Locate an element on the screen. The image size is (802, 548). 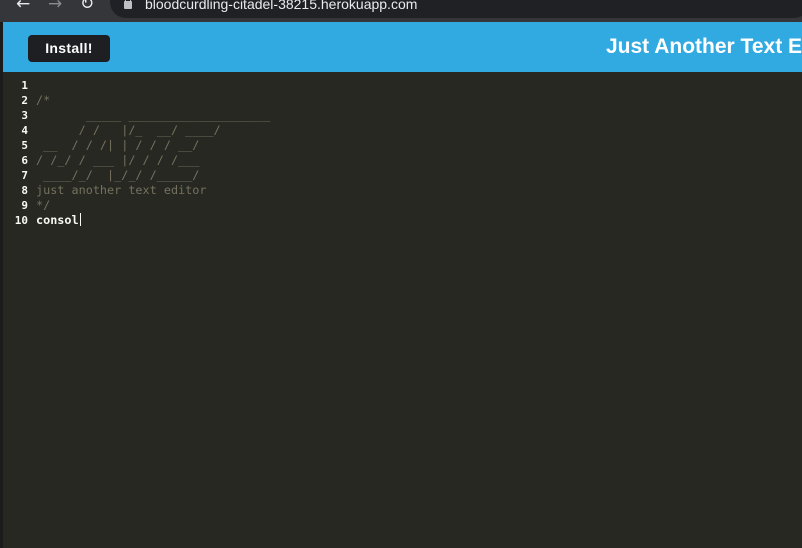
line-number: 4 is located at coordinates (24, 130).